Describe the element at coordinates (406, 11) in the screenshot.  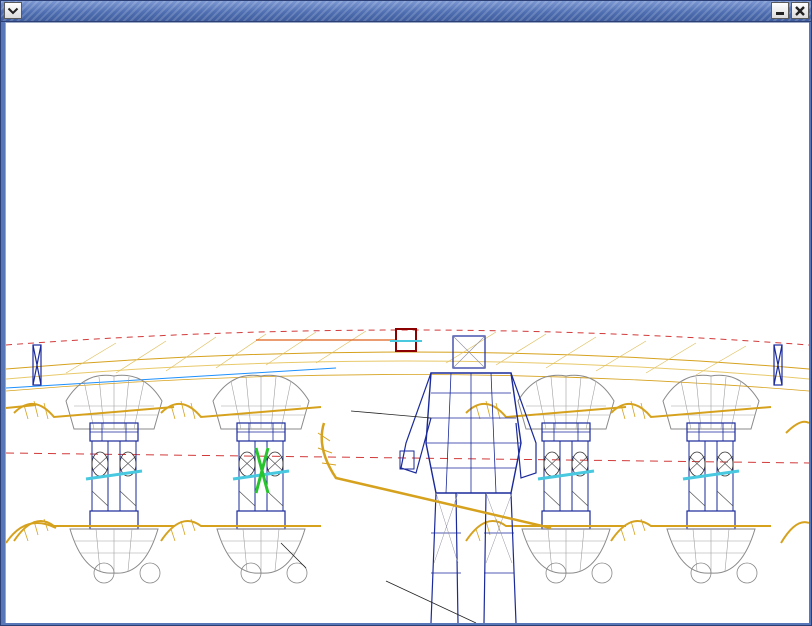
I see `title-bar` at that location.